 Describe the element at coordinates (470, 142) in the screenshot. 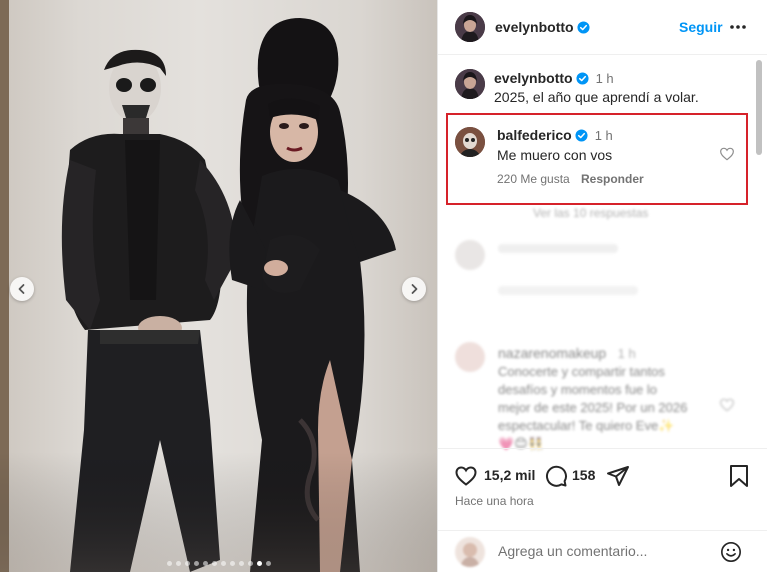

I see `commenter-avatar` at that location.